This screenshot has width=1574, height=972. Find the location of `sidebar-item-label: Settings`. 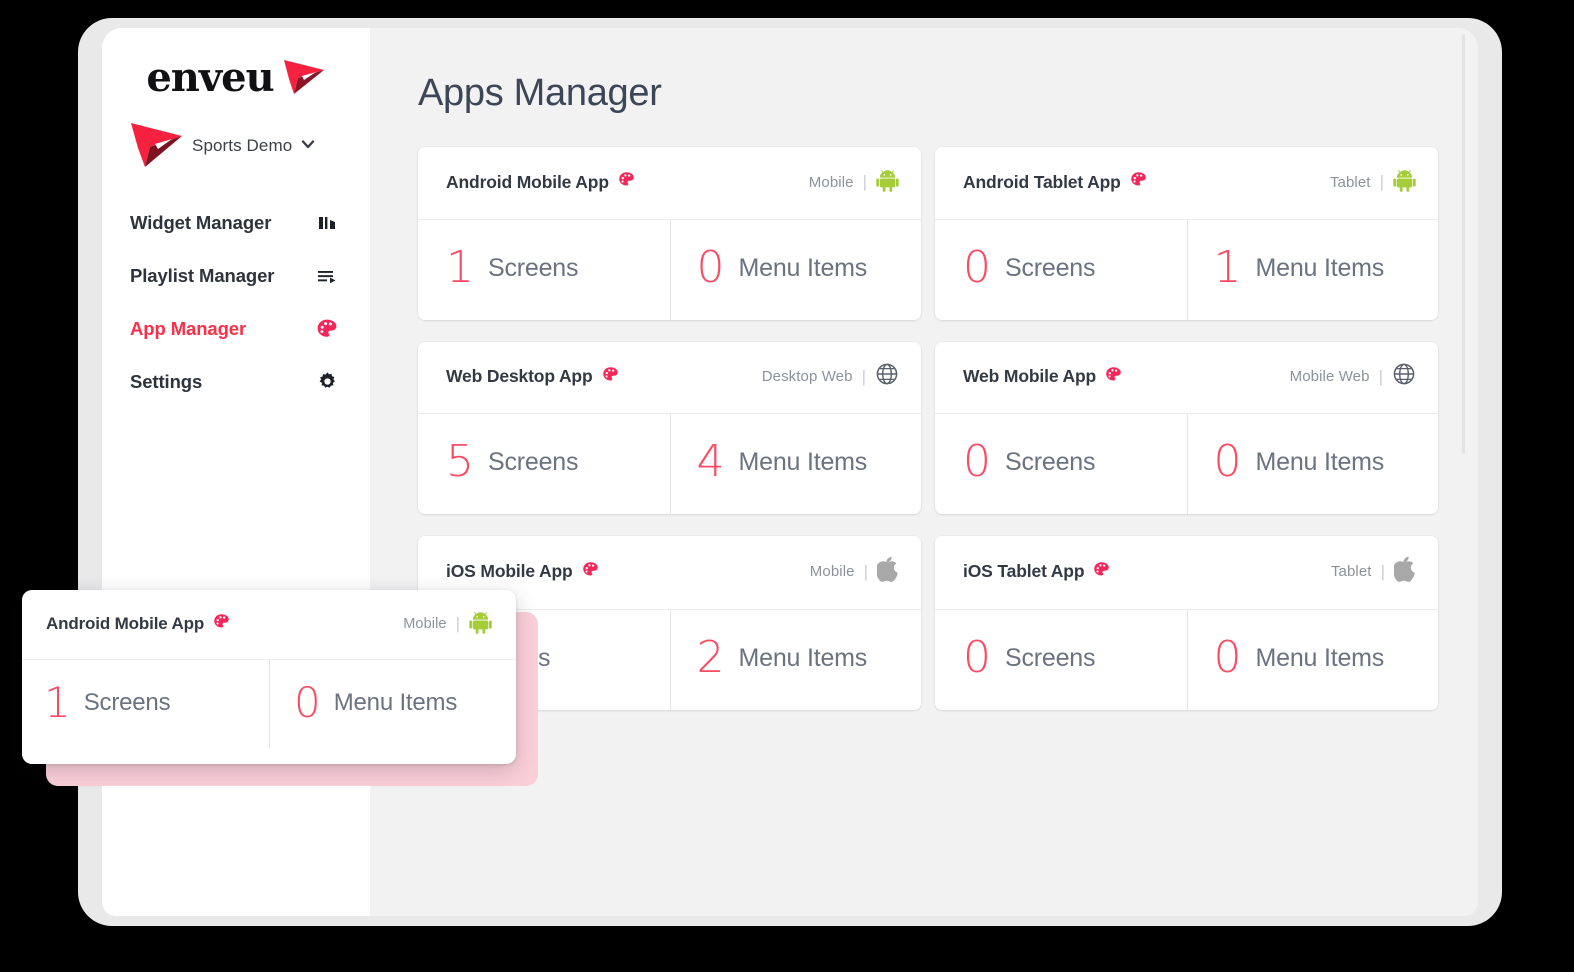

sidebar-item-label: Settings is located at coordinates (166, 381).